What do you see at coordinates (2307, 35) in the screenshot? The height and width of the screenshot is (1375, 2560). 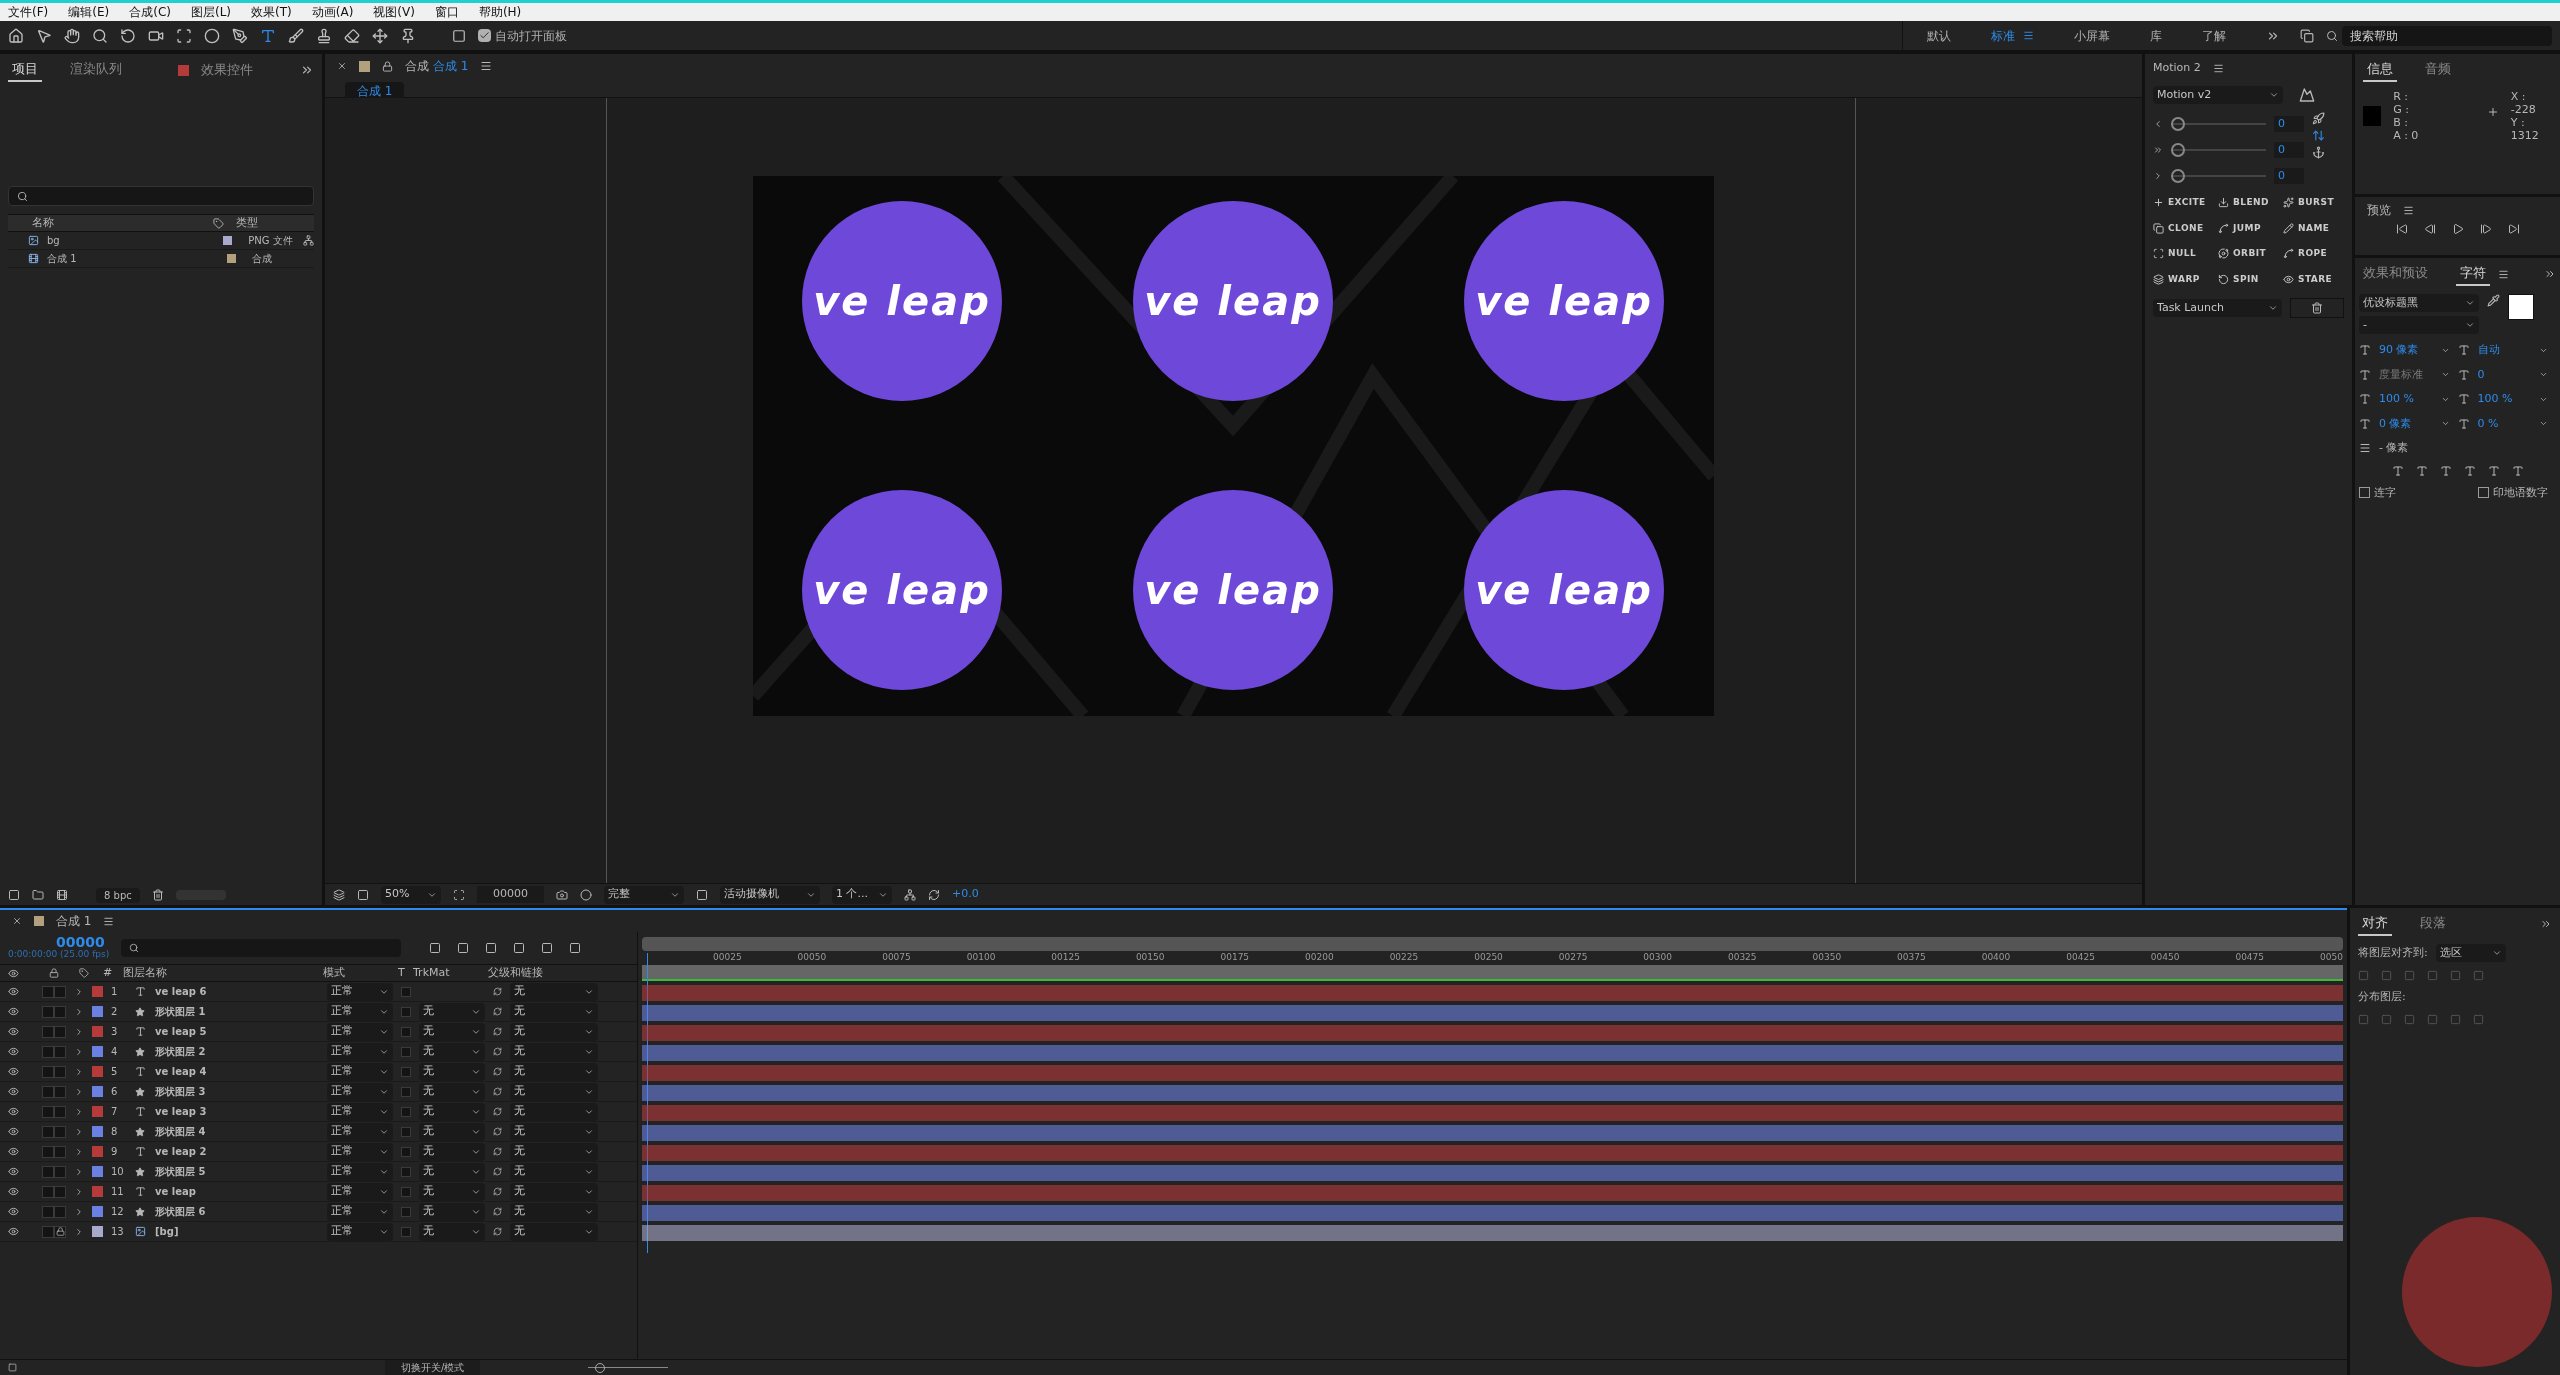 I see `sync-icon` at bounding box center [2307, 35].